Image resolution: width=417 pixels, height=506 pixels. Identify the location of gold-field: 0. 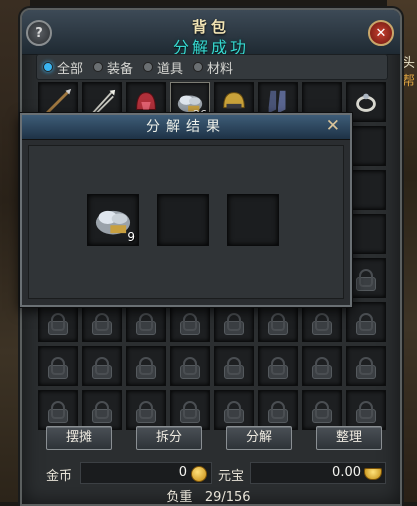
(146, 473).